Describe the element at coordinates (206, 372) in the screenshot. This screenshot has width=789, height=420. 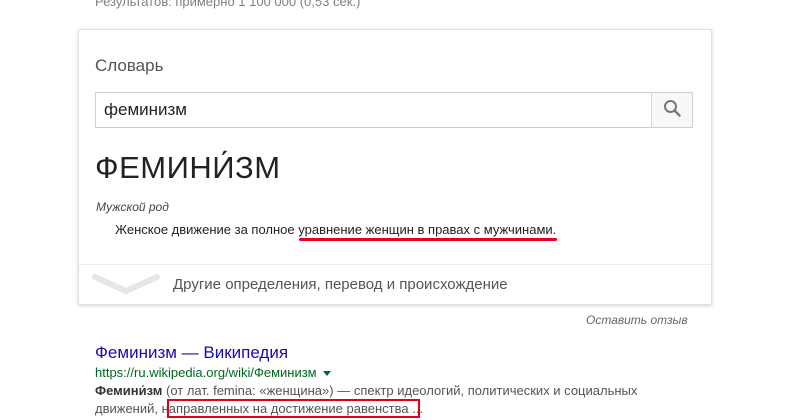
I see `result-url-text: https://ru.wikipedia.org/wiki/Феминизм` at that location.